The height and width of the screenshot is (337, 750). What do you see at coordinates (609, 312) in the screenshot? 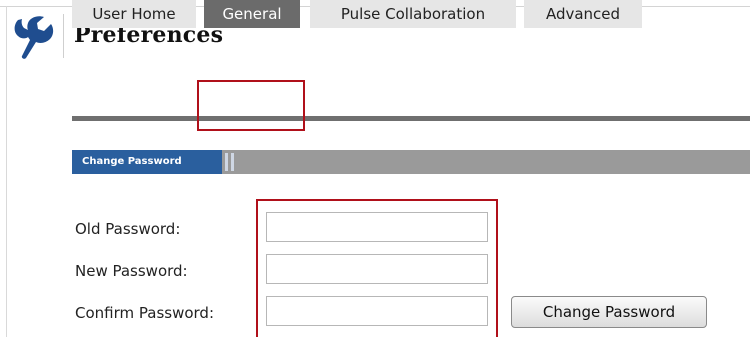
I see `change-password-button: Change Password` at bounding box center [609, 312].